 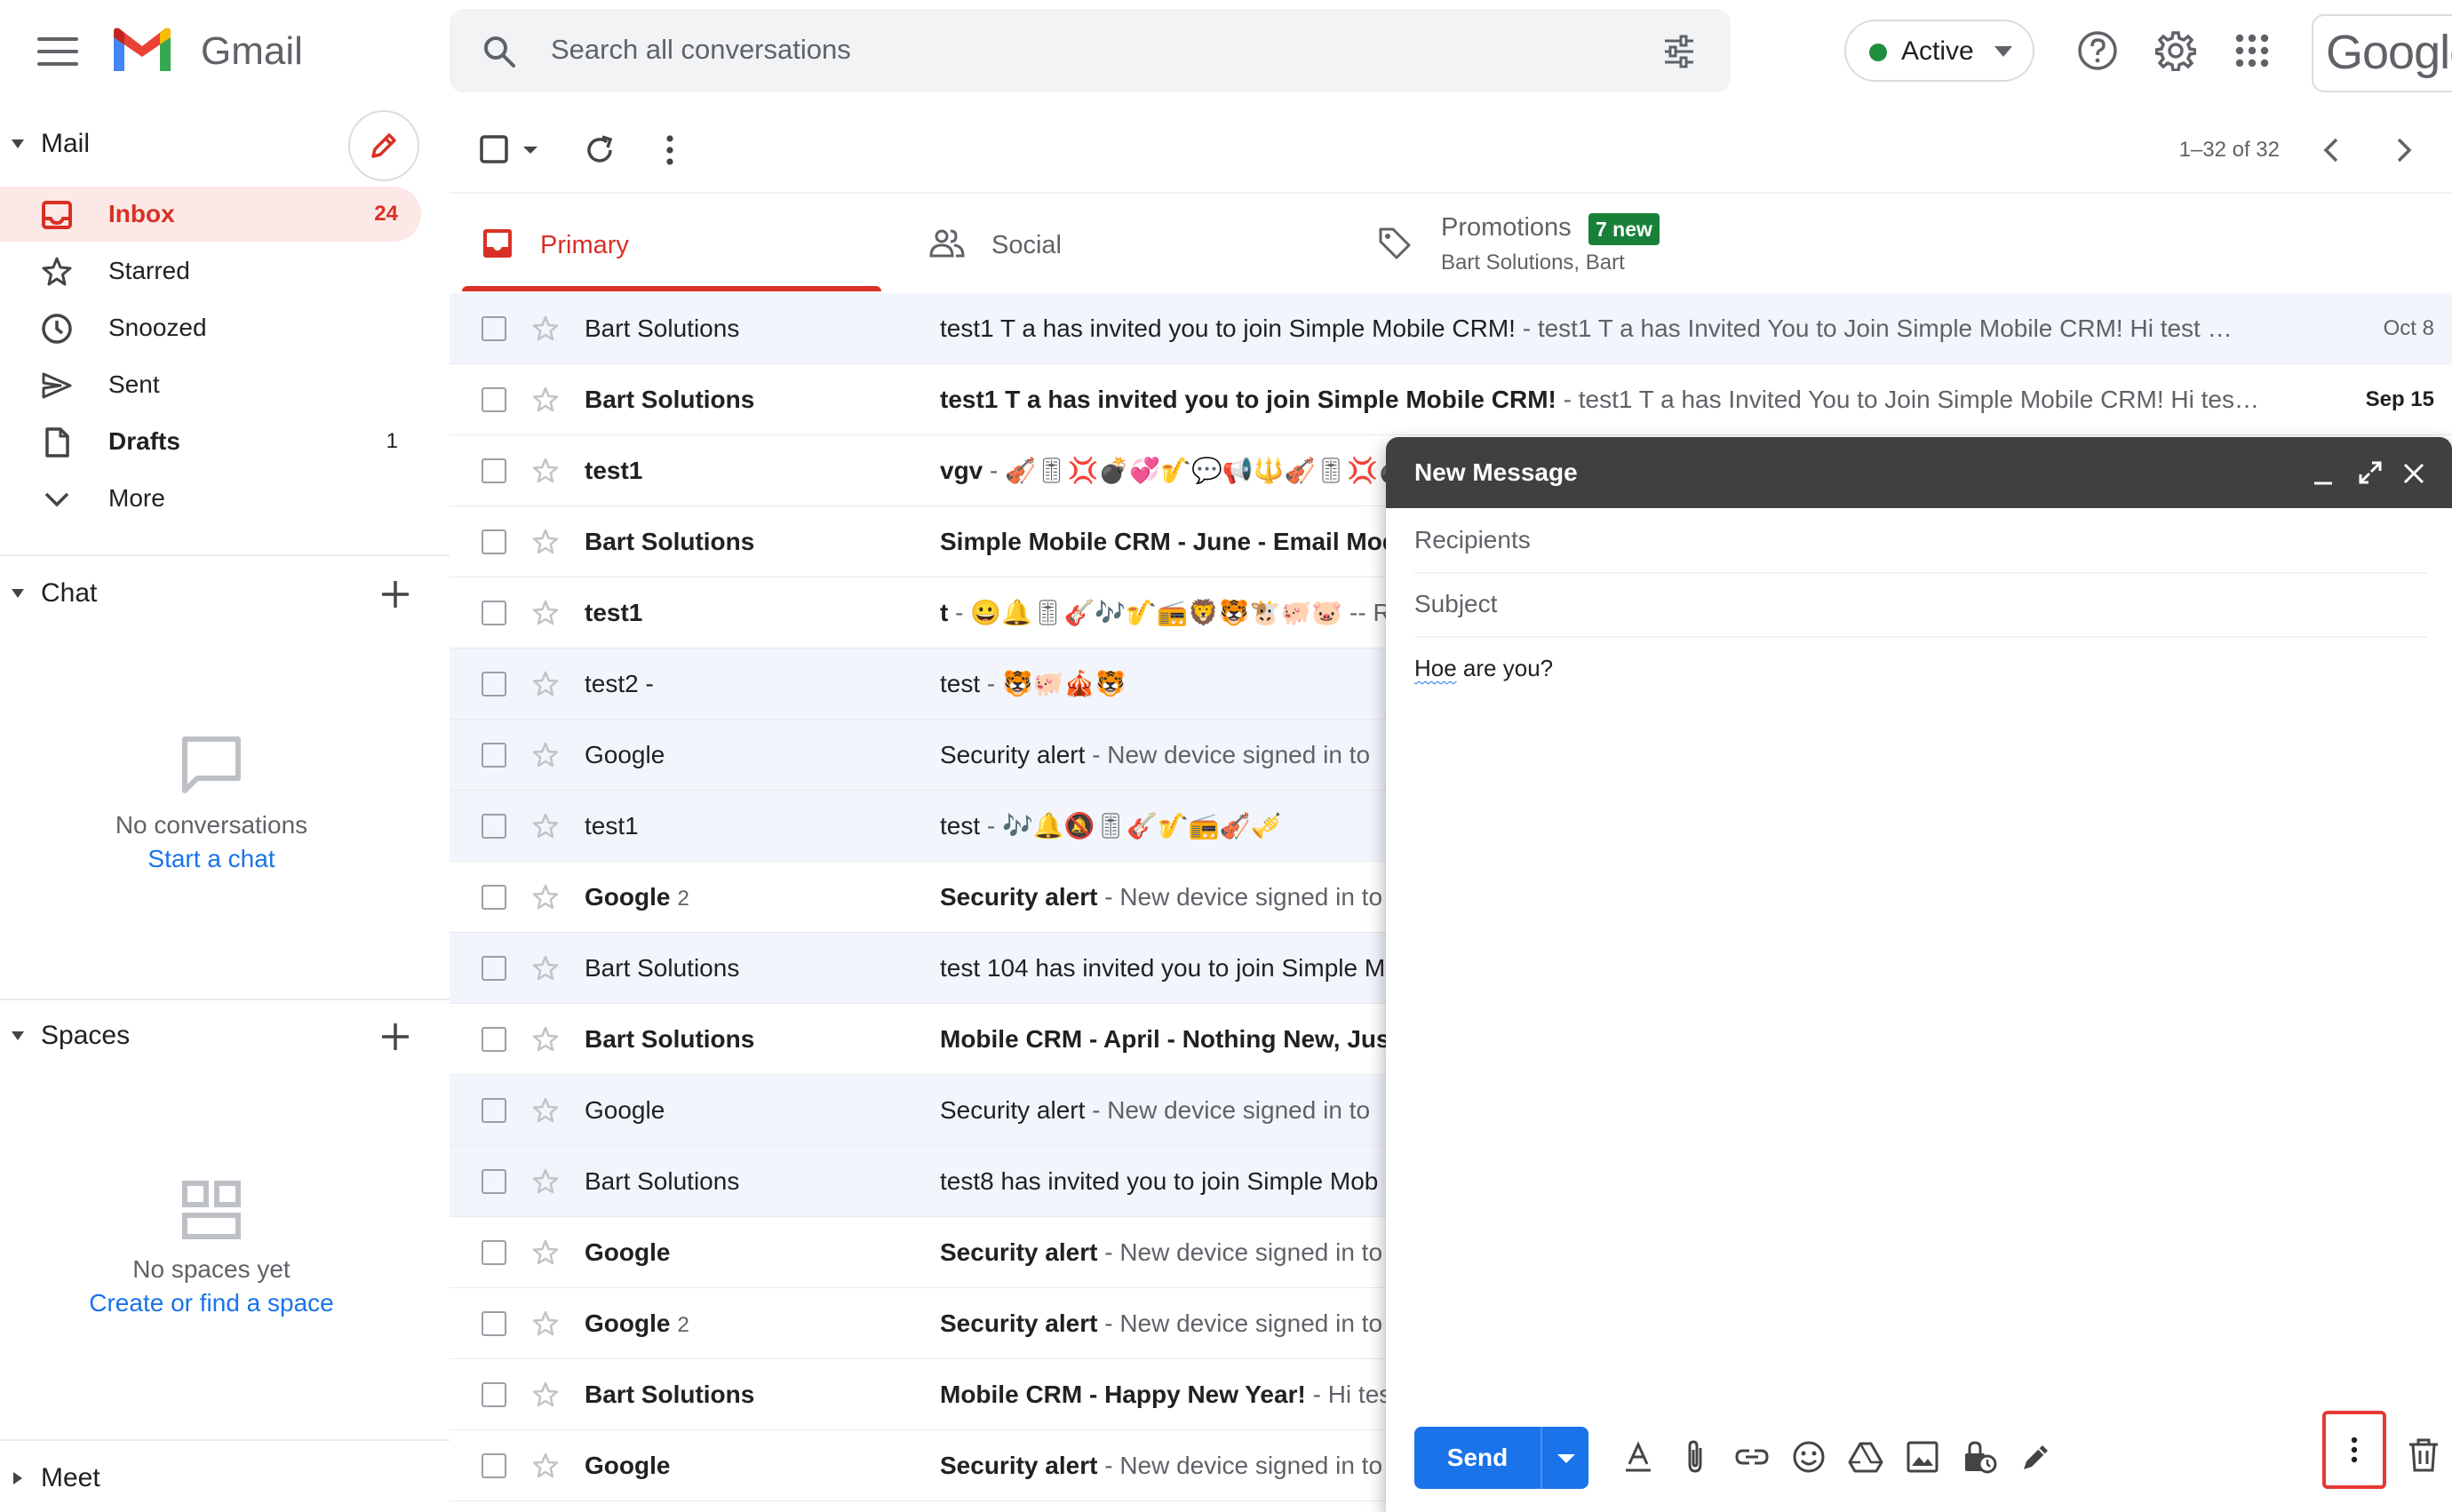 What do you see at coordinates (225, 999) in the screenshot?
I see `sidebar-divider` at bounding box center [225, 999].